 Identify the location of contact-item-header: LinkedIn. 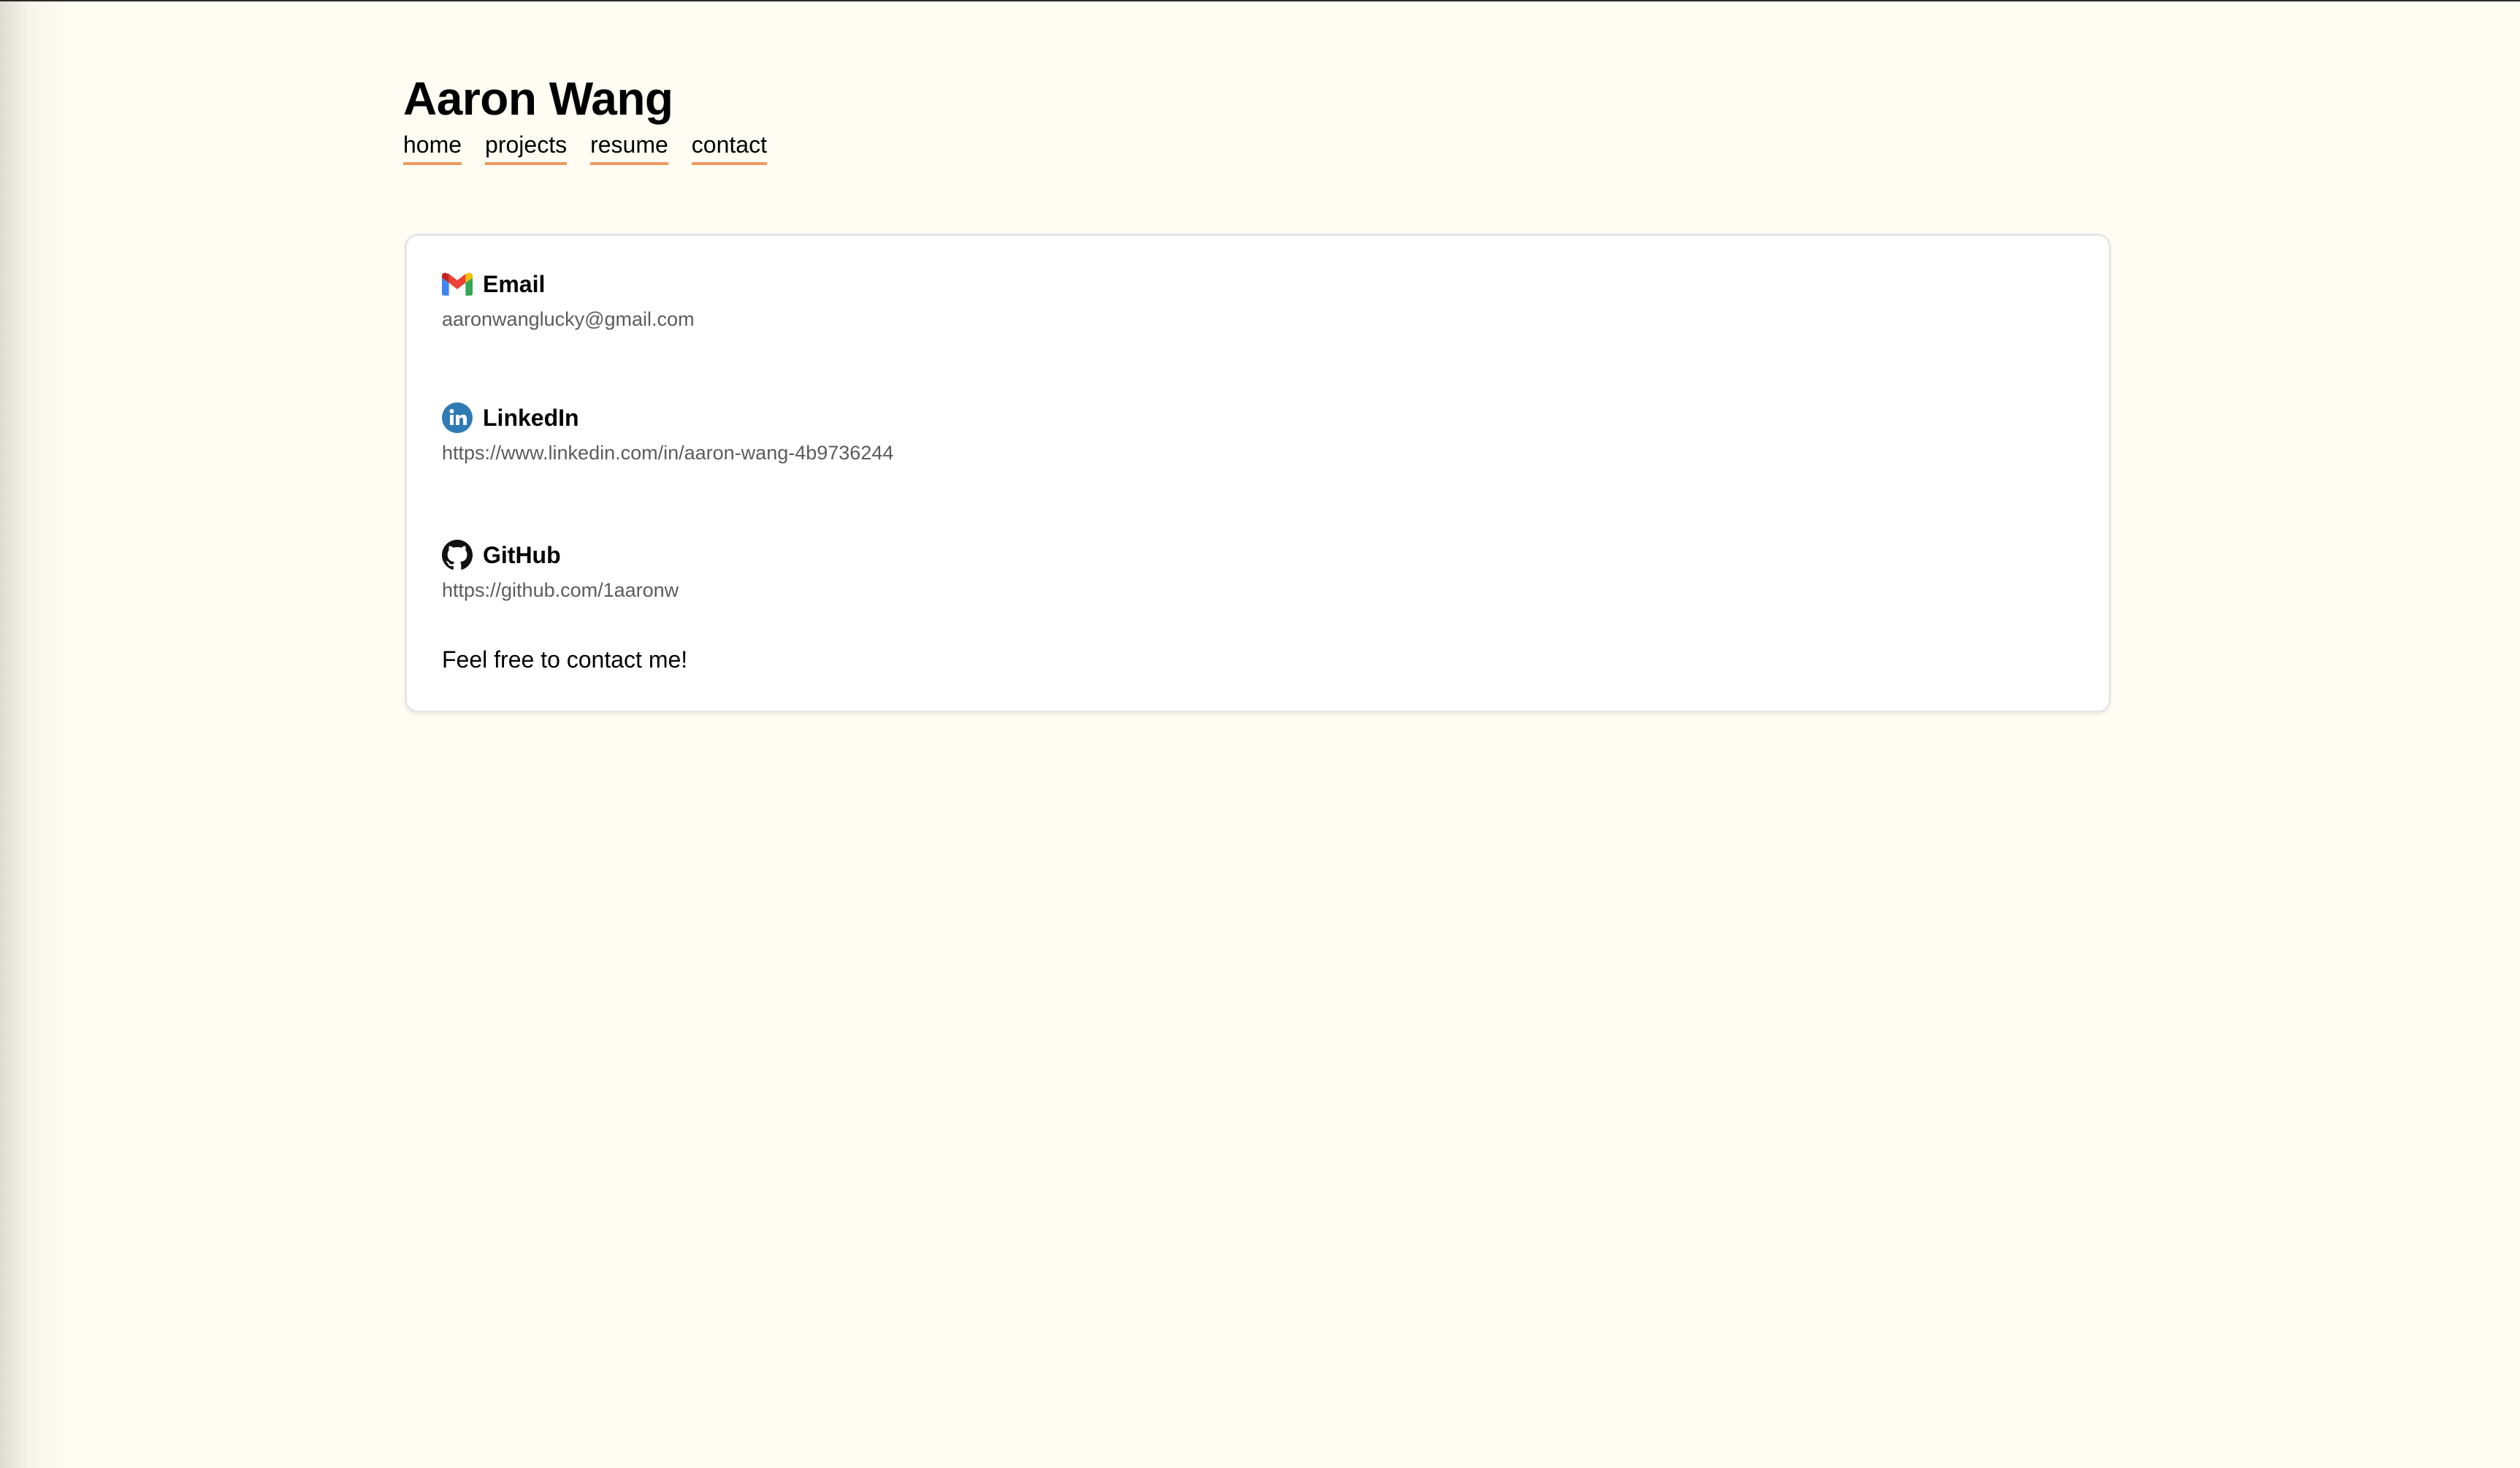
(667, 418).